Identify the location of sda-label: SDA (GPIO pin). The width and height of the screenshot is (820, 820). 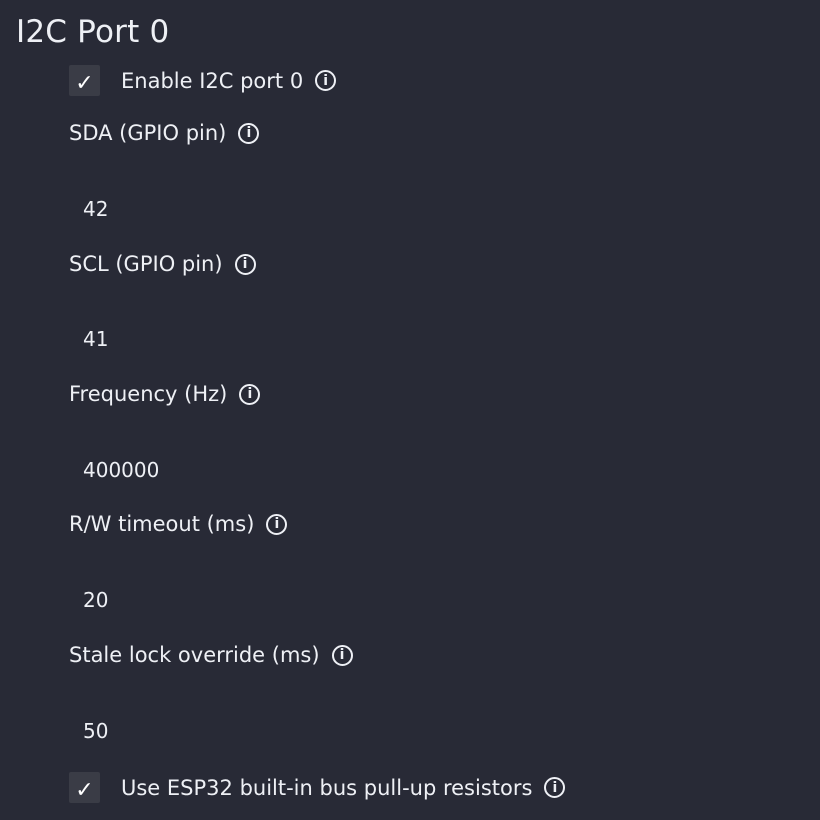
(148, 133).